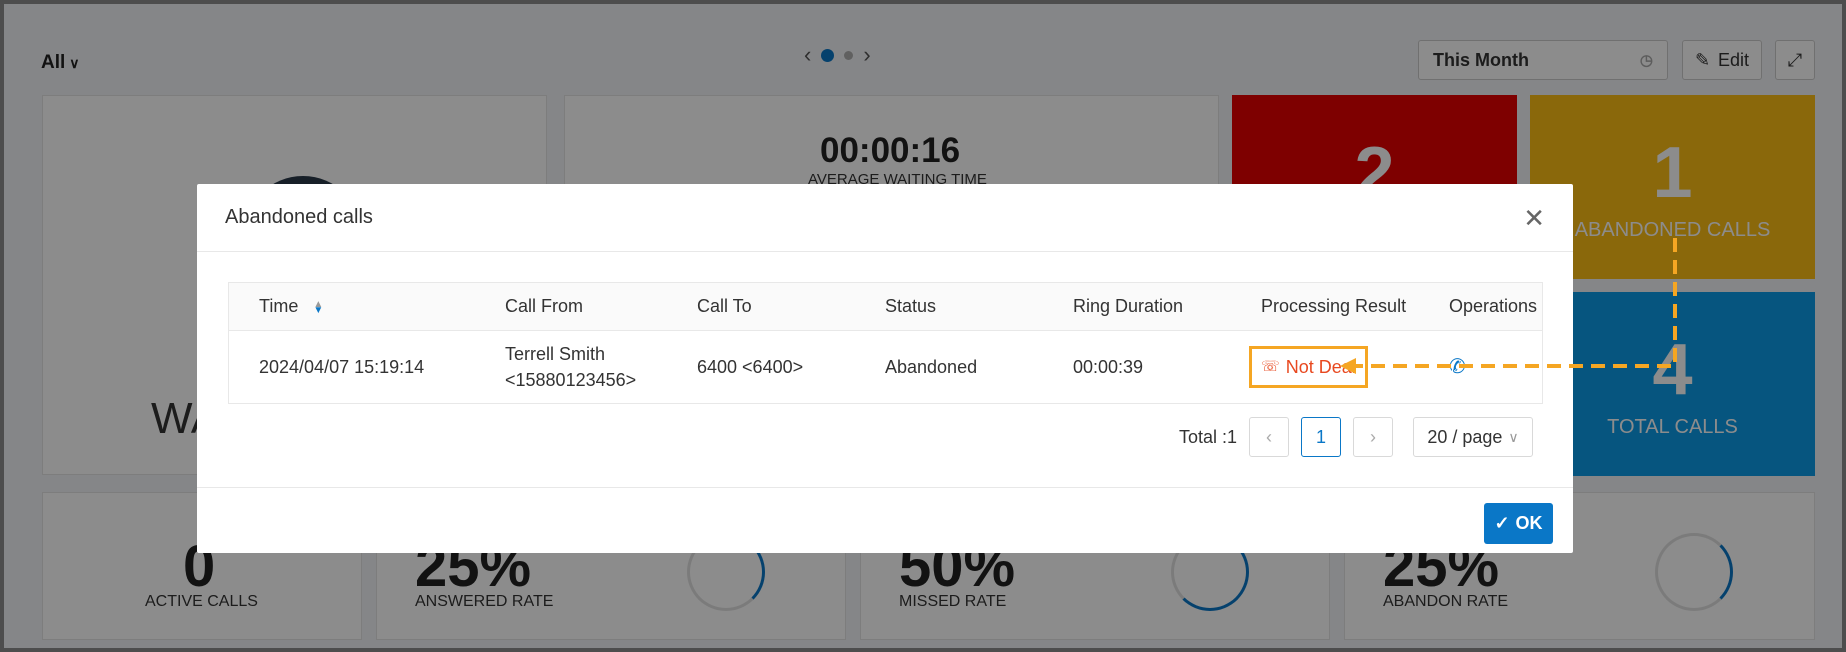 Image resolution: width=1846 pixels, height=652 pixels. What do you see at coordinates (885, 218) in the screenshot?
I see `dialog-header: Abandoned calls ✕` at bounding box center [885, 218].